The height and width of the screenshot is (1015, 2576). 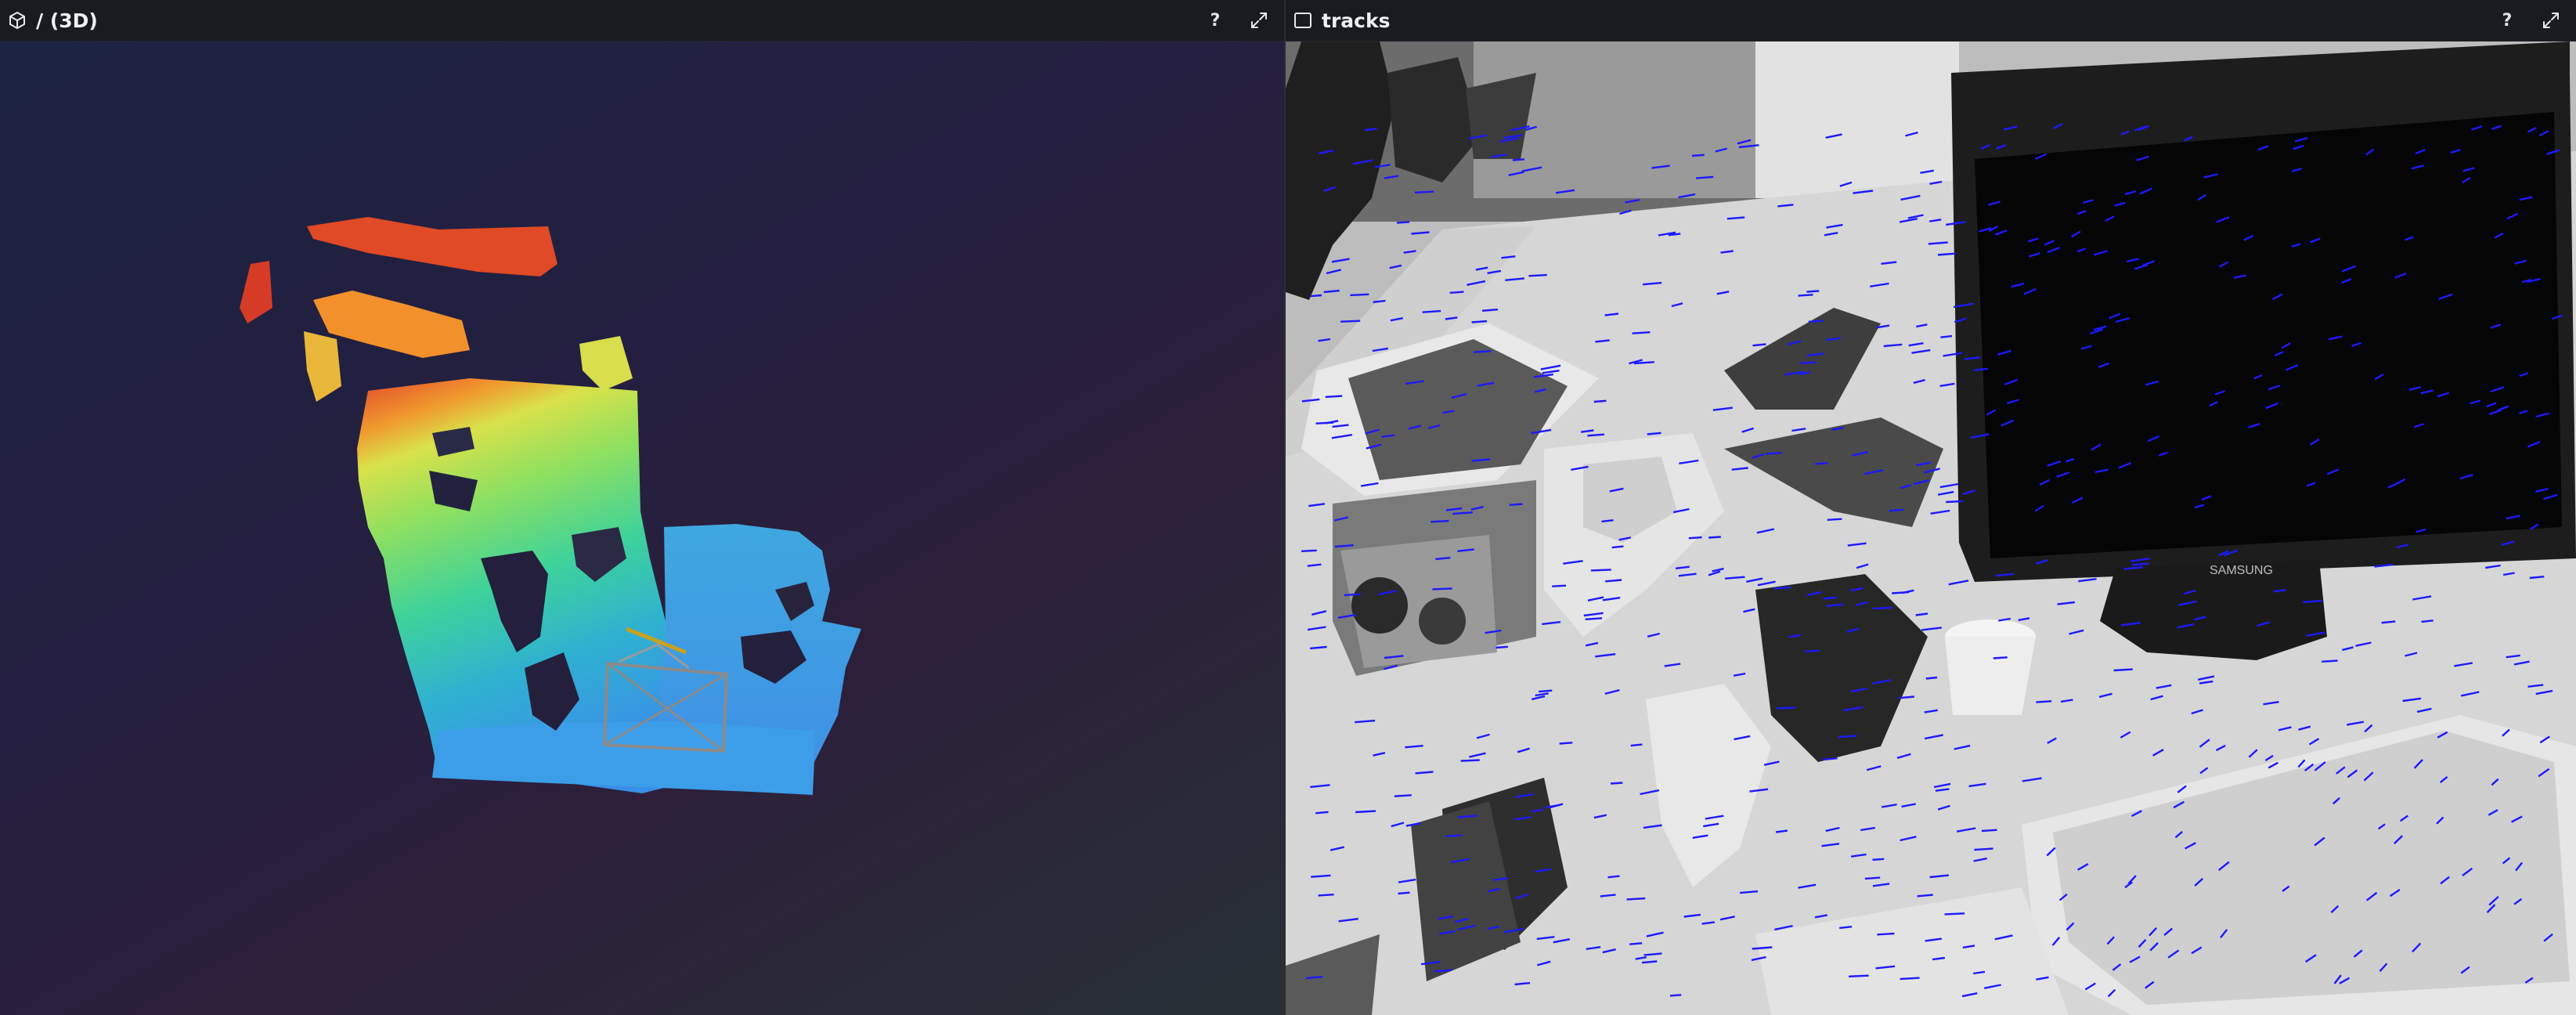 What do you see at coordinates (17, 20) in the screenshot?
I see `cube-icon` at bounding box center [17, 20].